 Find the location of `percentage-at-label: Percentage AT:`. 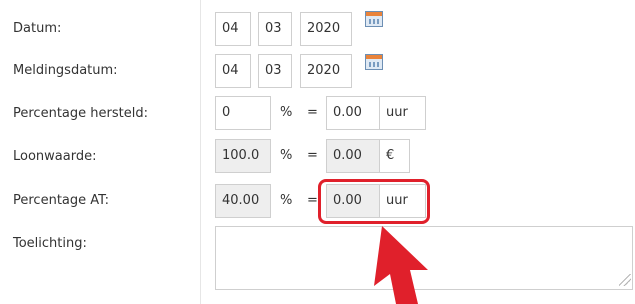

percentage-at-label: Percentage AT: is located at coordinates (61, 200).